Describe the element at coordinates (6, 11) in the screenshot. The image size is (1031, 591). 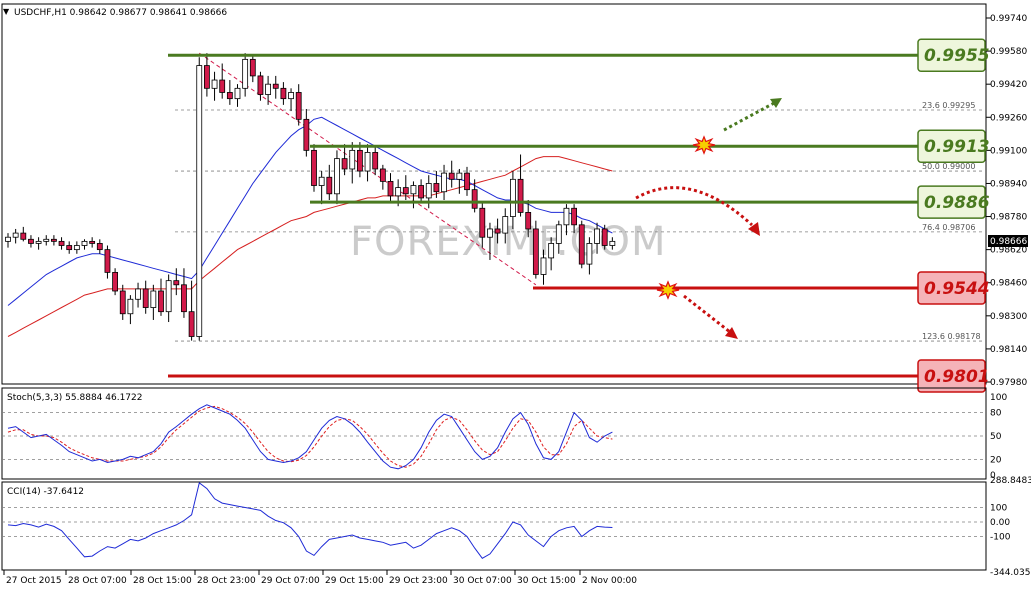
I see `header-dropdown-icon: ▼` at that location.